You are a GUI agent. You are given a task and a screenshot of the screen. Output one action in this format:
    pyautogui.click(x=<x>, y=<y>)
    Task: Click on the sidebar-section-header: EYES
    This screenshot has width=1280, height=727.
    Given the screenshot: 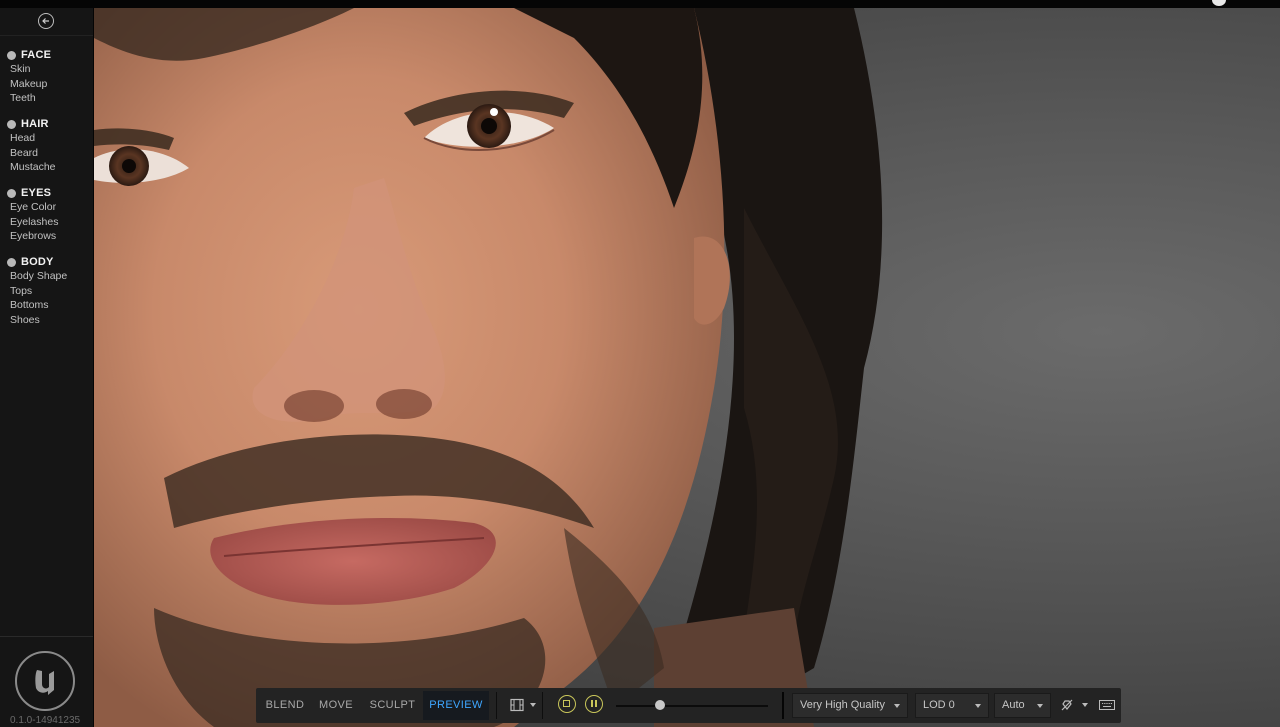 What is the action you would take?
    pyautogui.click(x=46, y=193)
    